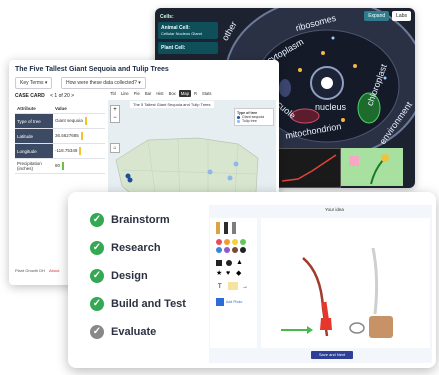  Describe the element at coordinates (238, 121) in the screenshot. I see `legend-dot-icon` at that location.